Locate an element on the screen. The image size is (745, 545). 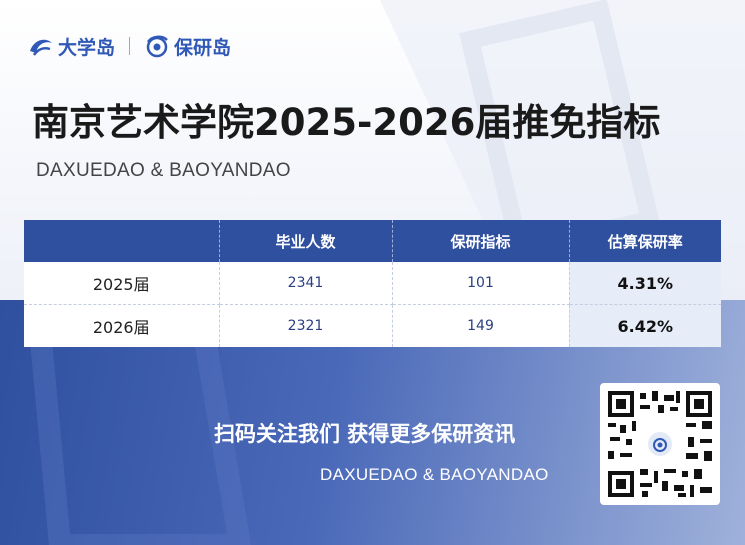
table-header-row: 毕业人数 保研指标 估算保研率 is located at coordinates (372, 241).